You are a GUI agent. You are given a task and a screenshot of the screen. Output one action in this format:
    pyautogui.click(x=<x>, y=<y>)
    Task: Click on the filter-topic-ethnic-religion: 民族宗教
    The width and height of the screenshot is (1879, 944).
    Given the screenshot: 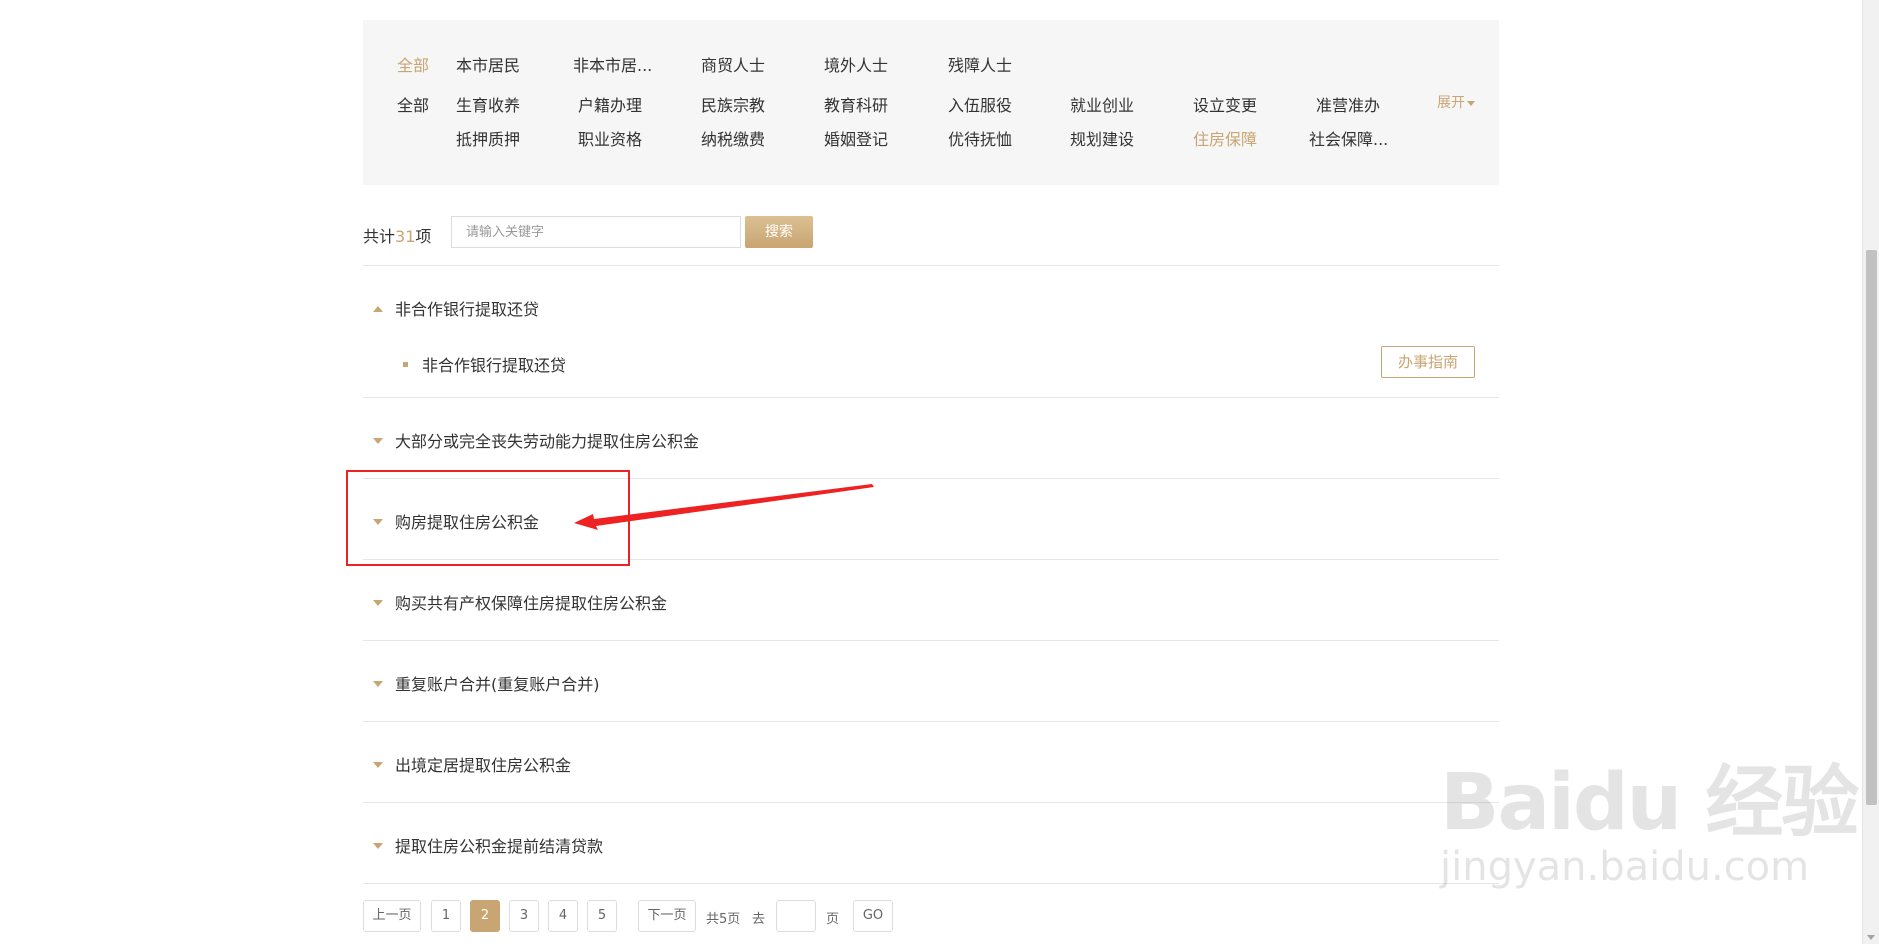 What is the action you would take?
    pyautogui.click(x=733, y=104)
    